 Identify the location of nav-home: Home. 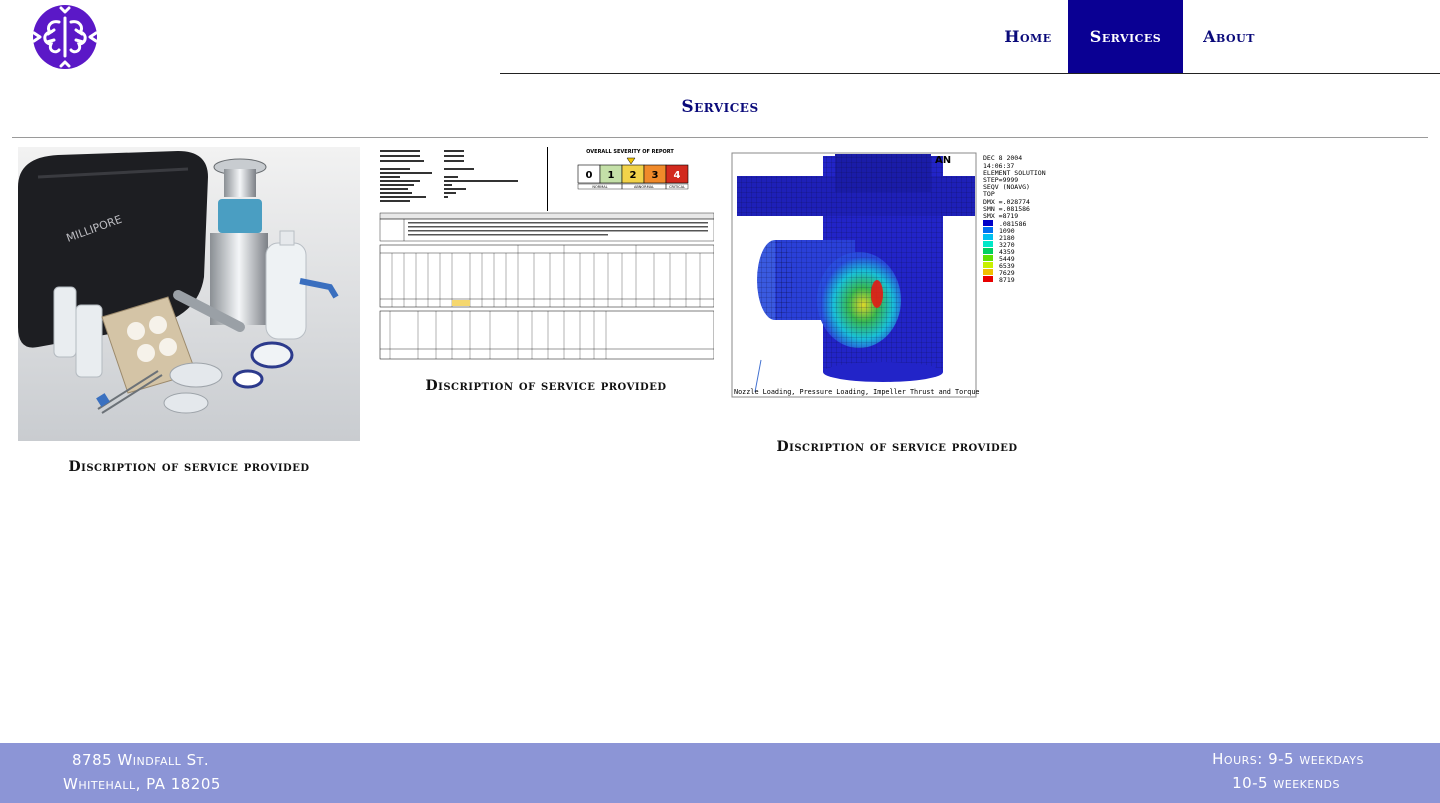
(1028, 36).